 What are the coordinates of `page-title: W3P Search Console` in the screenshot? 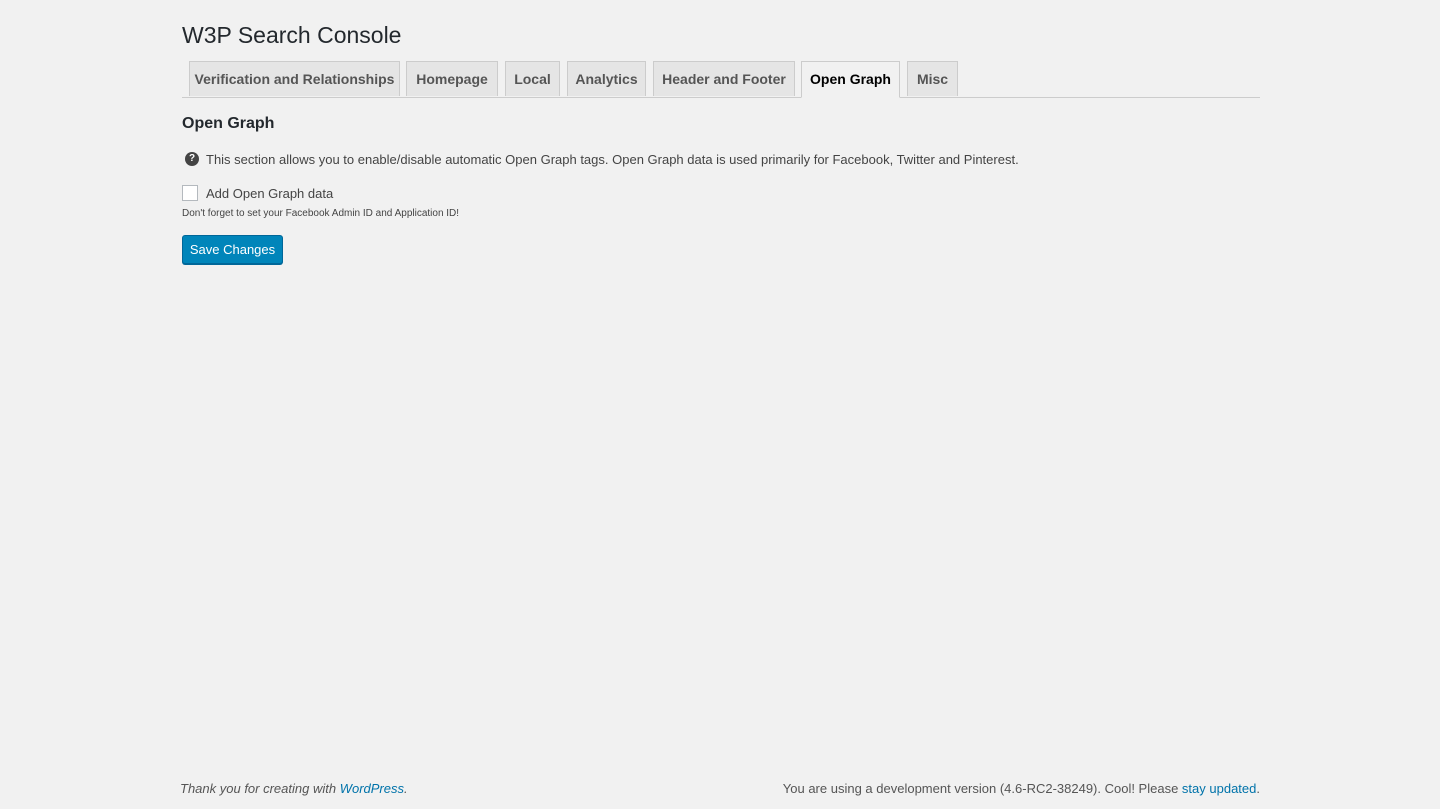 It's located at (292, 35).